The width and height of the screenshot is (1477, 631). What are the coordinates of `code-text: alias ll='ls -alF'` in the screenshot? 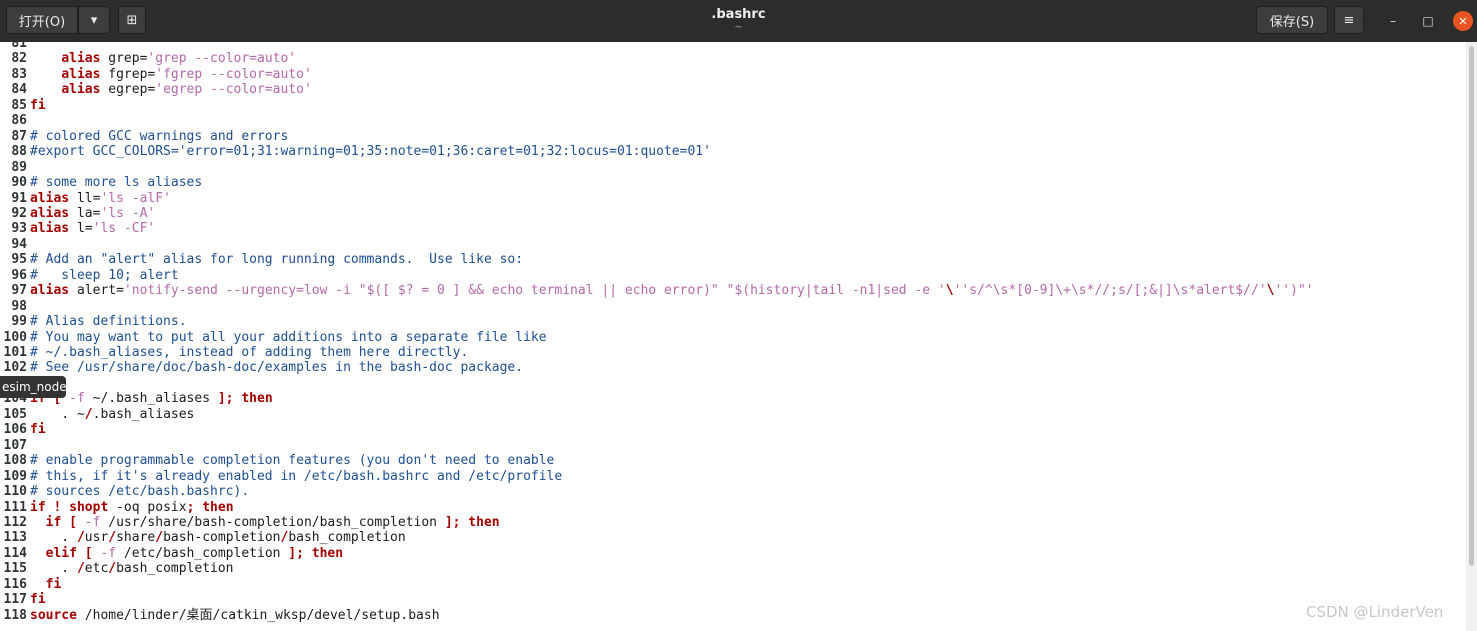 It's located at (100, 198).